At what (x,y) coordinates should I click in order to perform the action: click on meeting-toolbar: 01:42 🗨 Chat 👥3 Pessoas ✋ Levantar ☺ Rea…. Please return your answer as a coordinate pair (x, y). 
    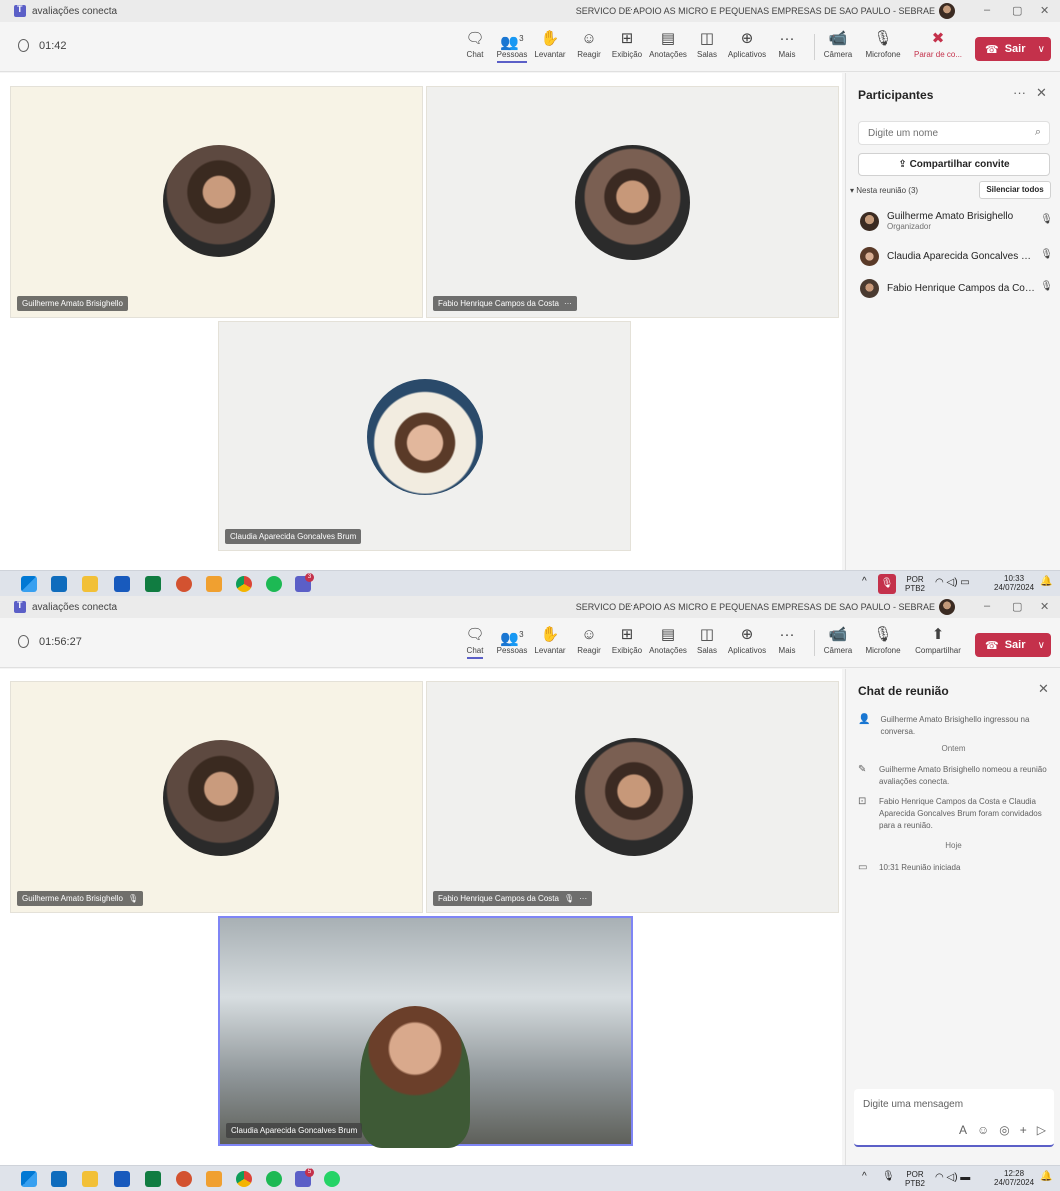
    Looking at the image, I should click on (530, 47).